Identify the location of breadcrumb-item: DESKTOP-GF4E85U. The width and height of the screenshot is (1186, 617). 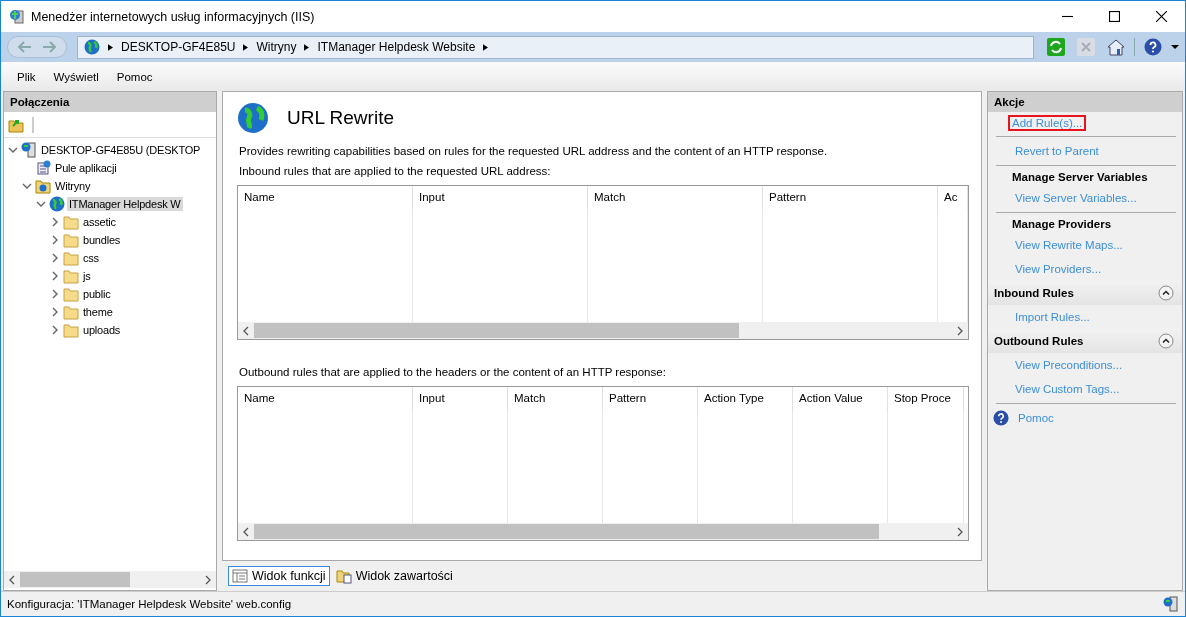
(178, 47).